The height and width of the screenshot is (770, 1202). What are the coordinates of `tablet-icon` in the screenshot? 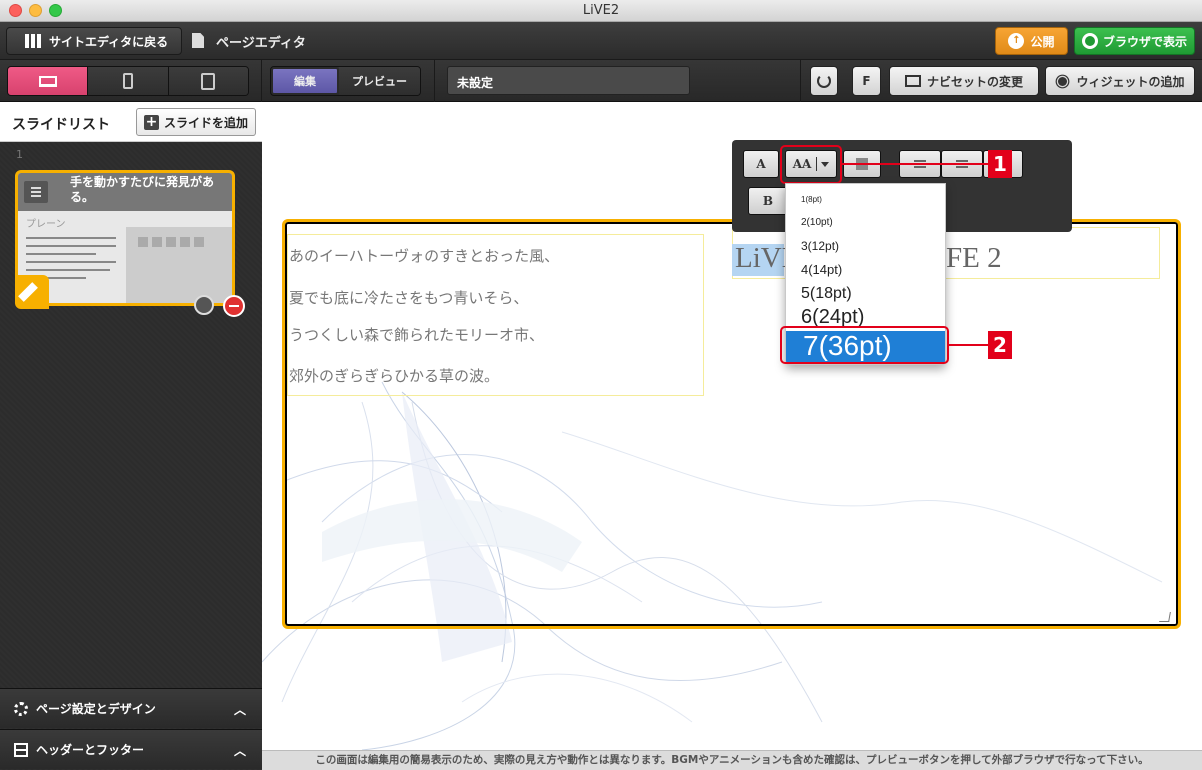 It's located at (208, 81).